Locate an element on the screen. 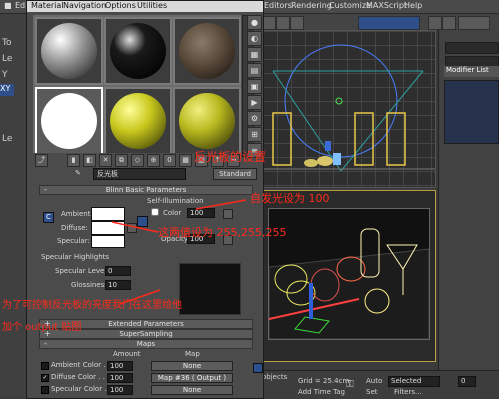  annotation-self-illum: 自发光设为 100 is located at coordinates (290, 198).